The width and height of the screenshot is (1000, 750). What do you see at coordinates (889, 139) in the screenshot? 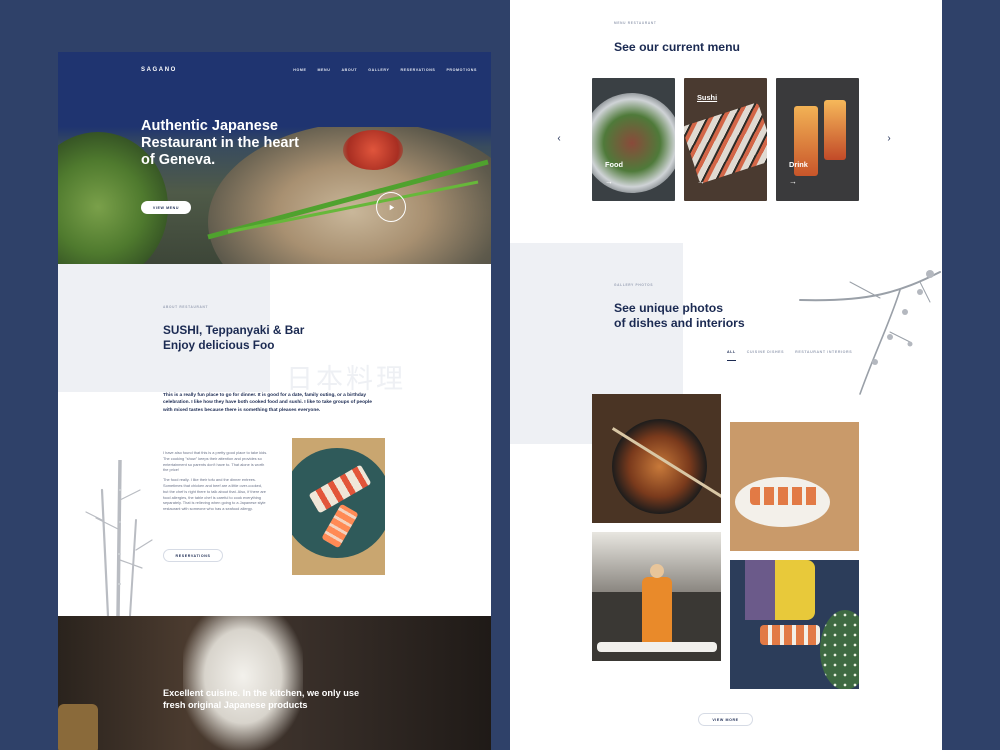
I see `carousel-next-arrow-icon: ›` at bounding box center [889, 139].